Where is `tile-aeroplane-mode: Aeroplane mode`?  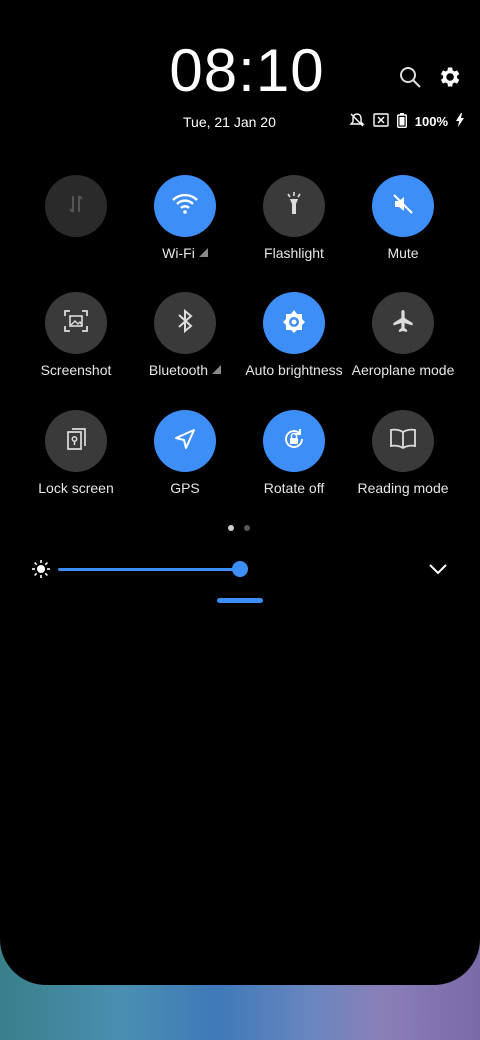
tile-aeroplane-mode: Aeroplane mode is located at coordinates (403, 335).